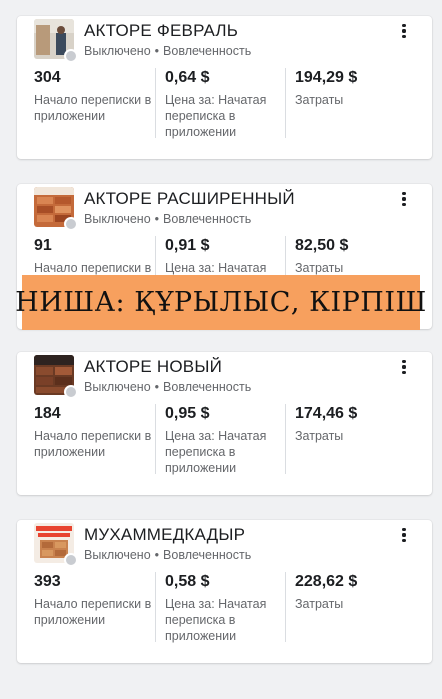  I want to click on banner-text: НИША: ҚҰРЫЛЫС, КІРПІШ, so click(221, 302).